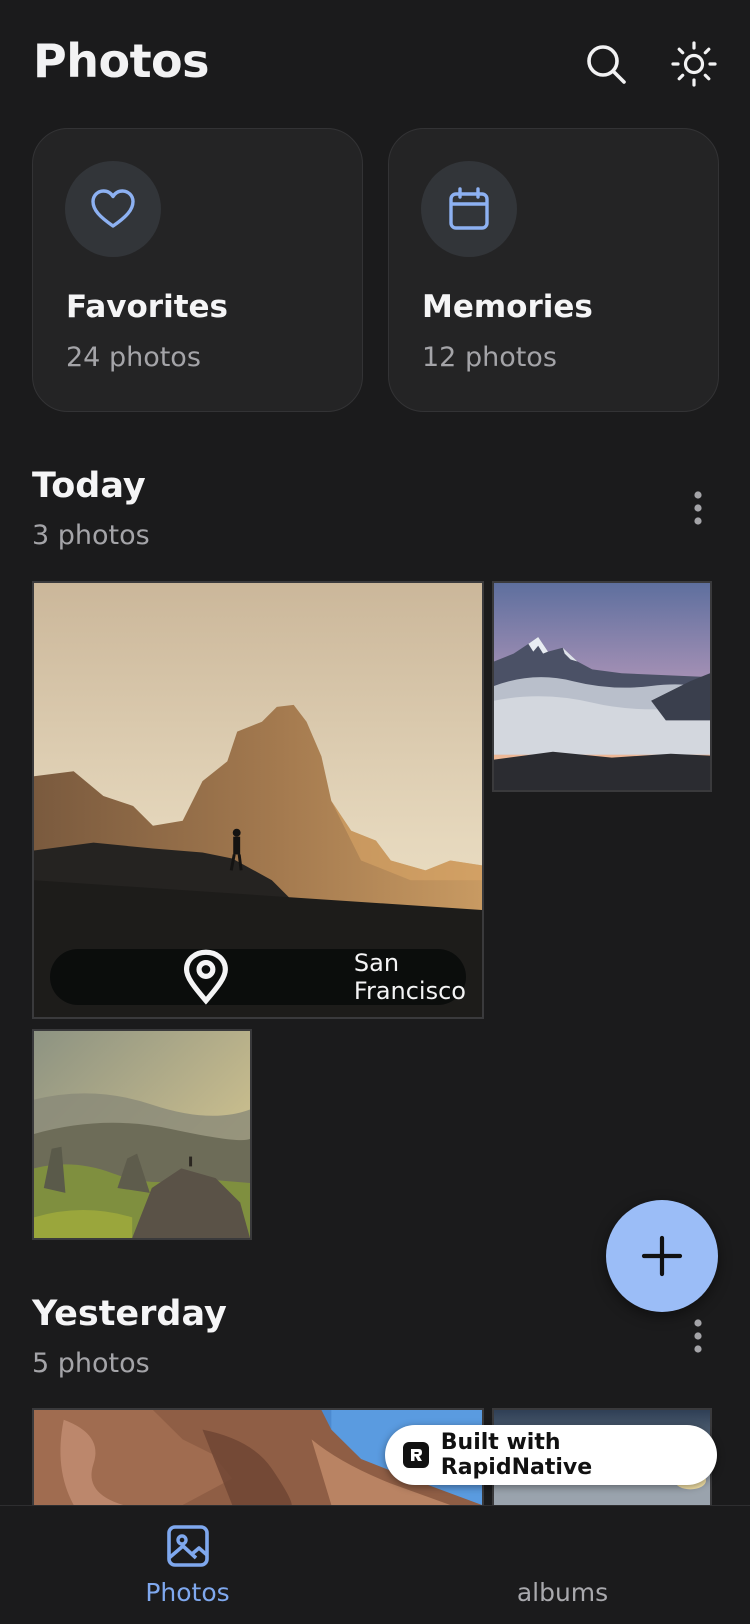  Describe the element at coordinates (258, 977) in the screenshot. I see `location-tag: San Francisco` at that location.